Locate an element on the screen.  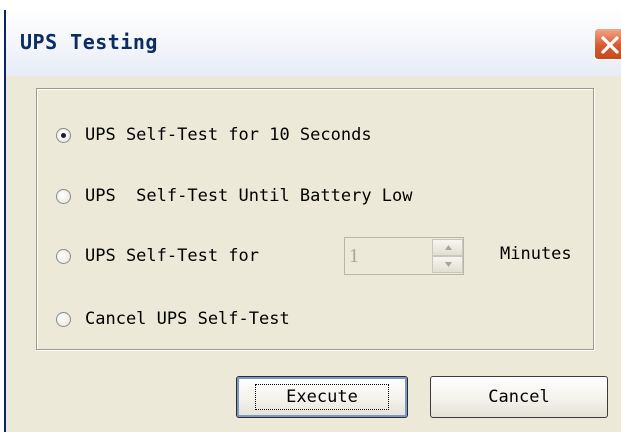
close-button is located at coordinates (607, 44).